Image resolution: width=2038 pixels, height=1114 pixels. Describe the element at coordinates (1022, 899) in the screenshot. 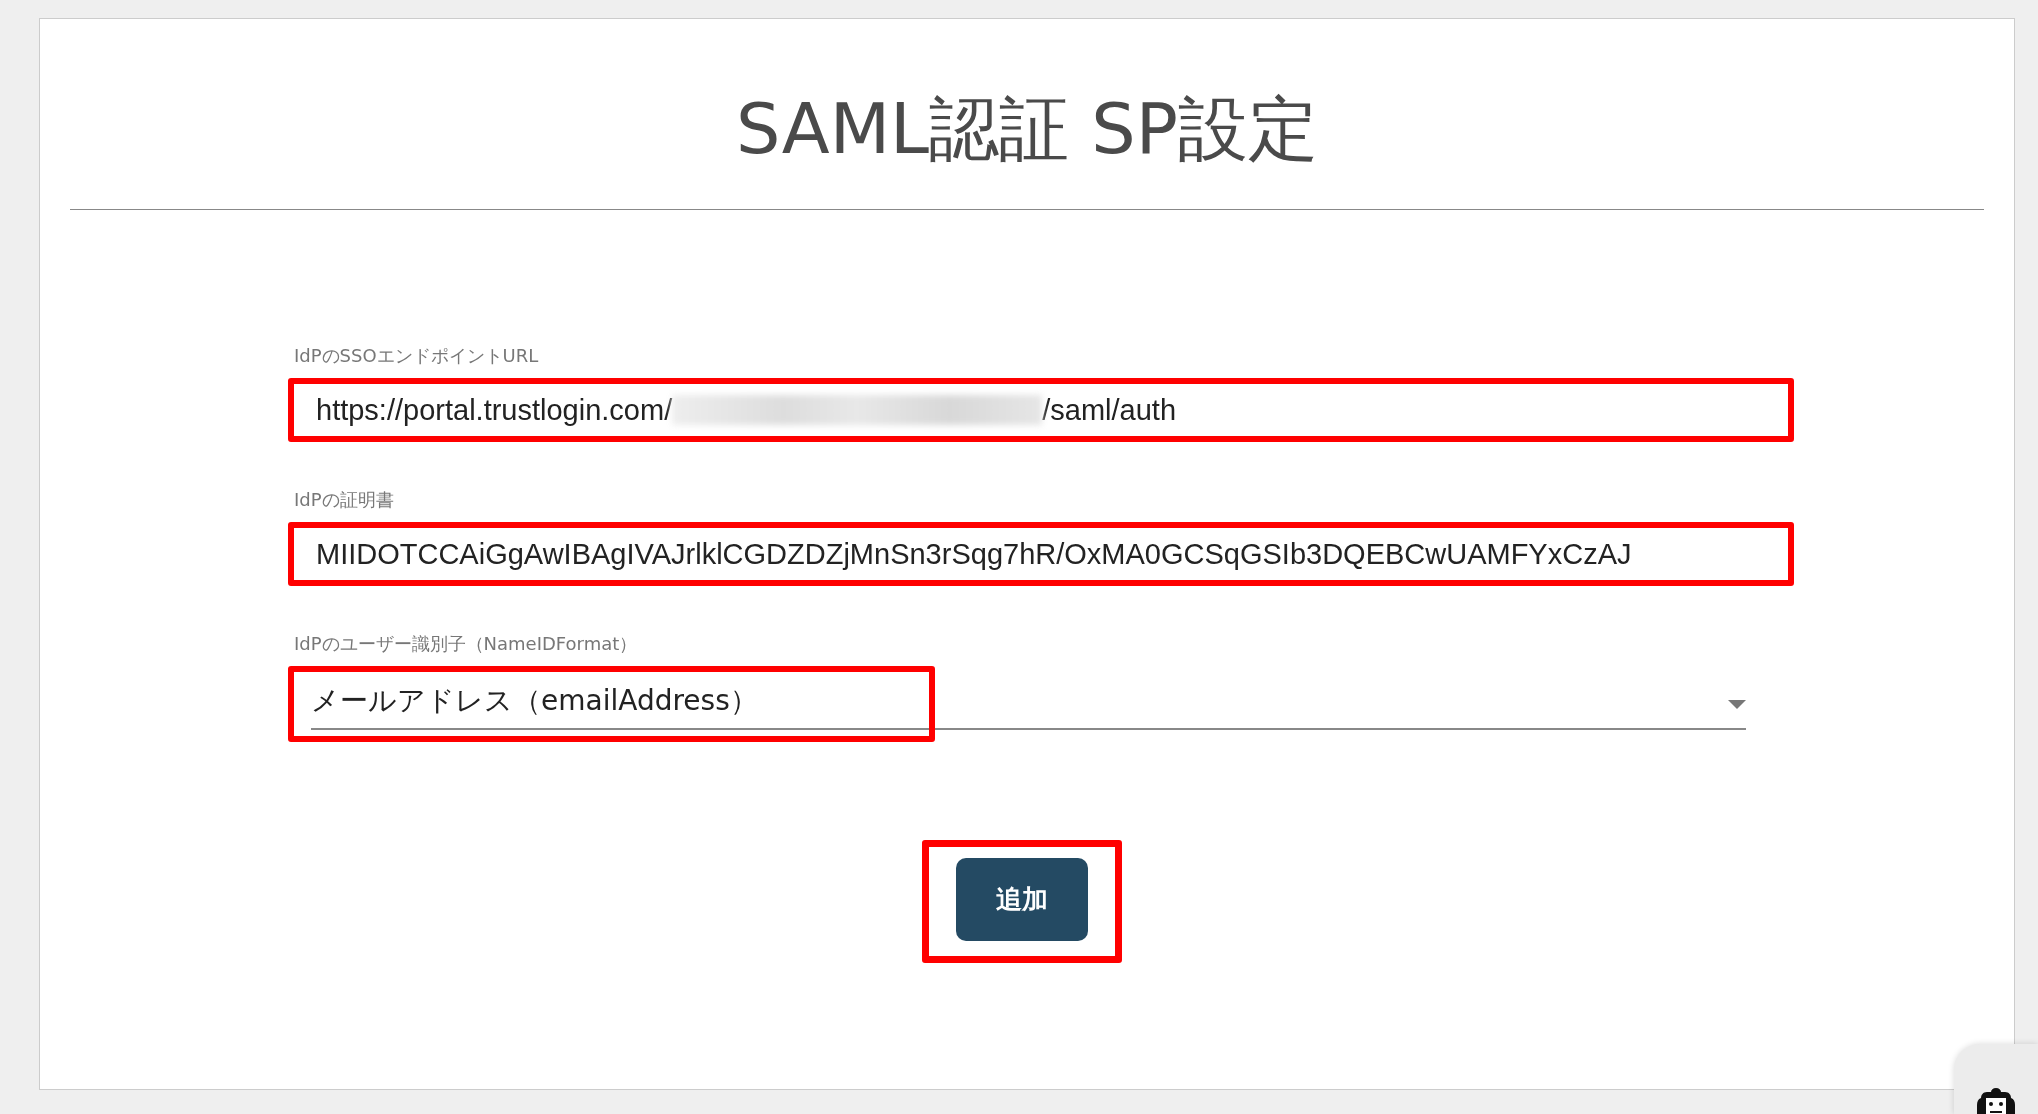

I see `add-button: 追加` at that location.